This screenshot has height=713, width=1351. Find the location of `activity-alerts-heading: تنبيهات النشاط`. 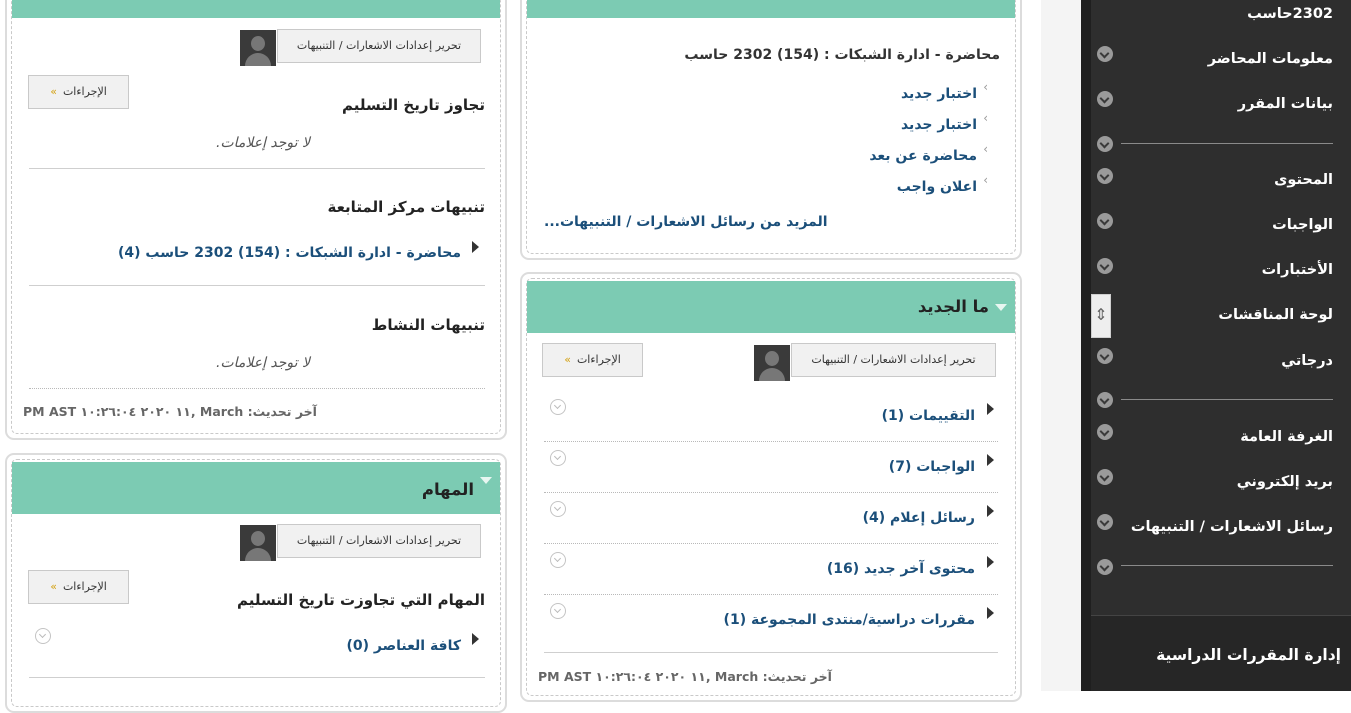

activity-alerts-heading: تنبيهات النشاط is located at coordinates (428, 325).